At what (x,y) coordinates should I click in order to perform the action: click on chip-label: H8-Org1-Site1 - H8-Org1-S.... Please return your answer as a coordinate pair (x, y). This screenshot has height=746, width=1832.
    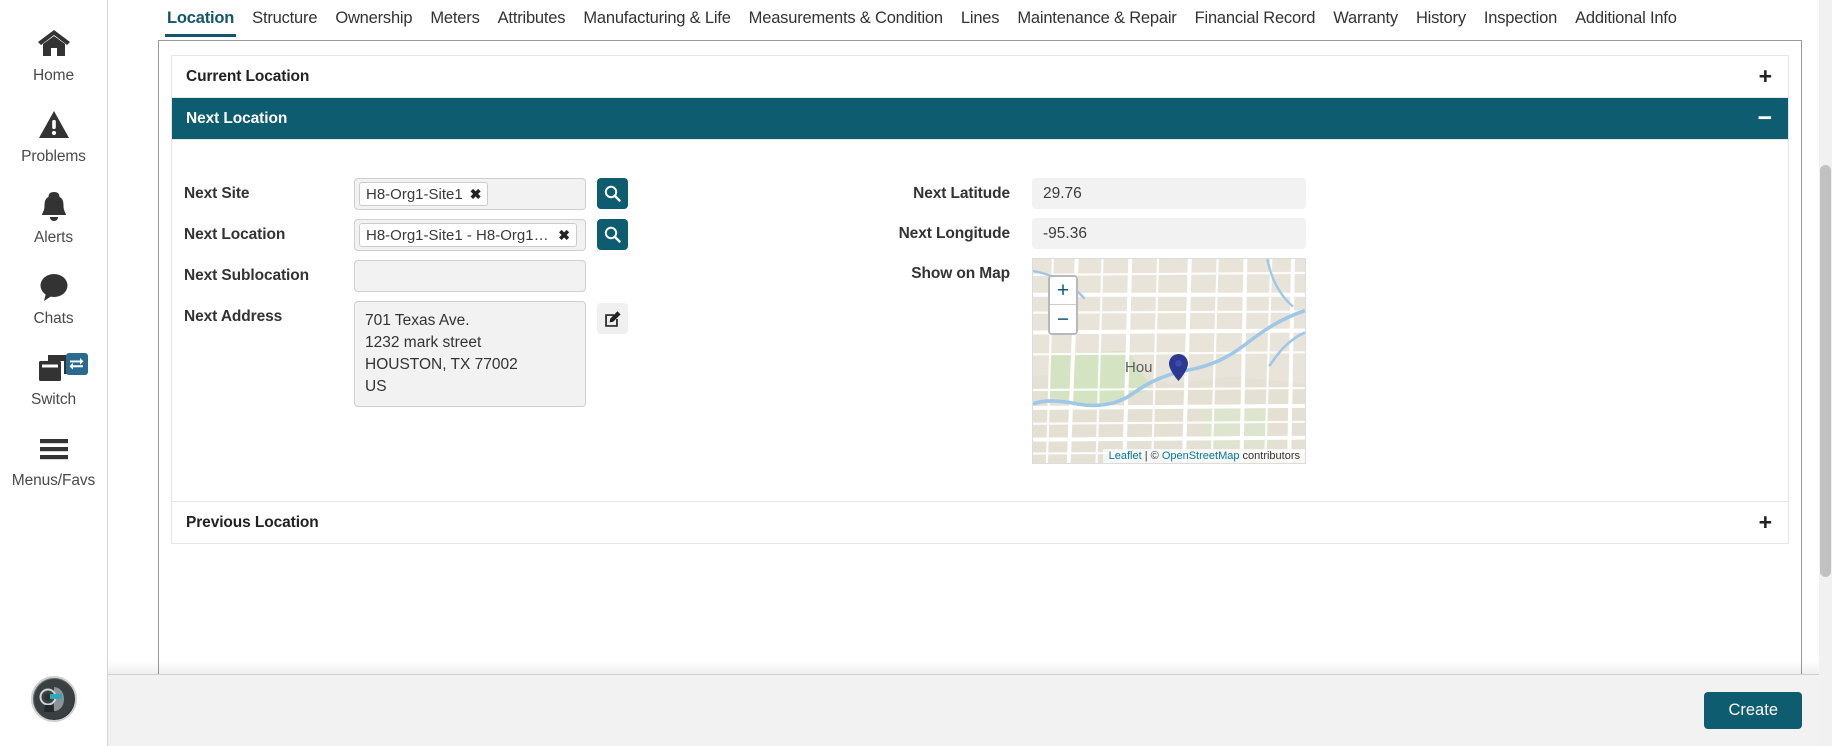
    Looking at the image, I should click on (459, 235).